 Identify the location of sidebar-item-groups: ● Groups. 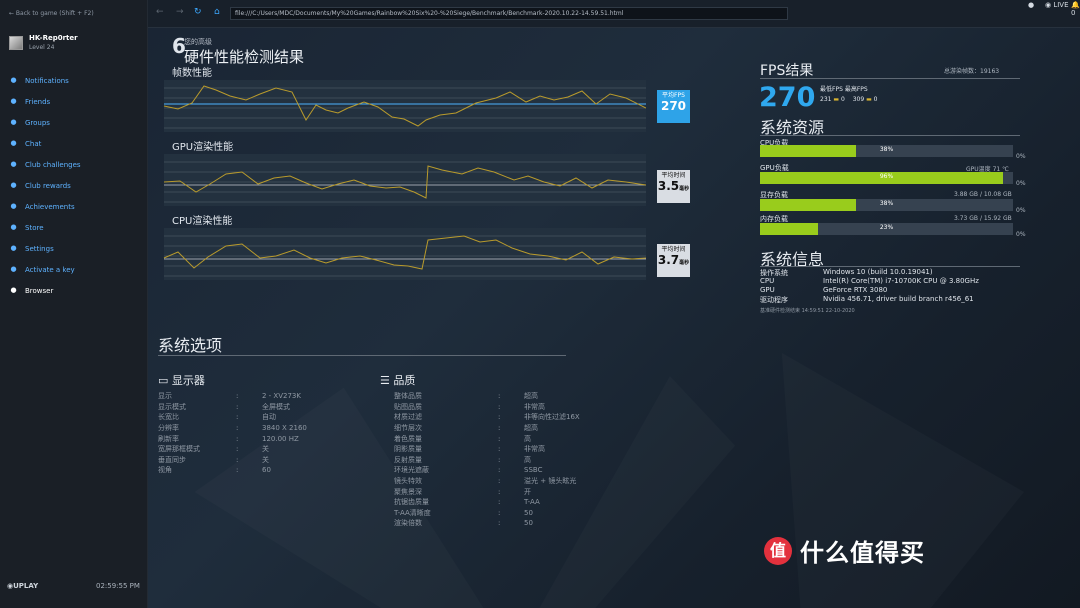
(74, 122).